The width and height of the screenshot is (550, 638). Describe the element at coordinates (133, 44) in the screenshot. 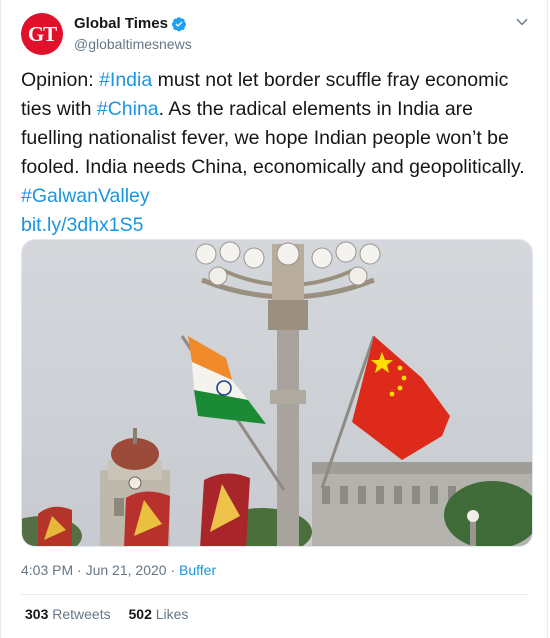

I see `handle: @globaltimesnews` at that location.